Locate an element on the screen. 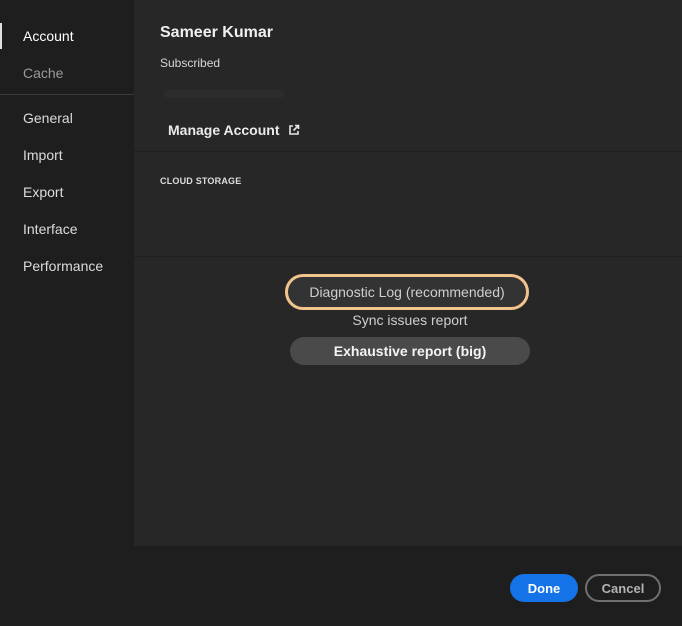 The height and width of the screenshot is (626, 682). sidebar-item-label: Export is located at coordinates (43, 192).